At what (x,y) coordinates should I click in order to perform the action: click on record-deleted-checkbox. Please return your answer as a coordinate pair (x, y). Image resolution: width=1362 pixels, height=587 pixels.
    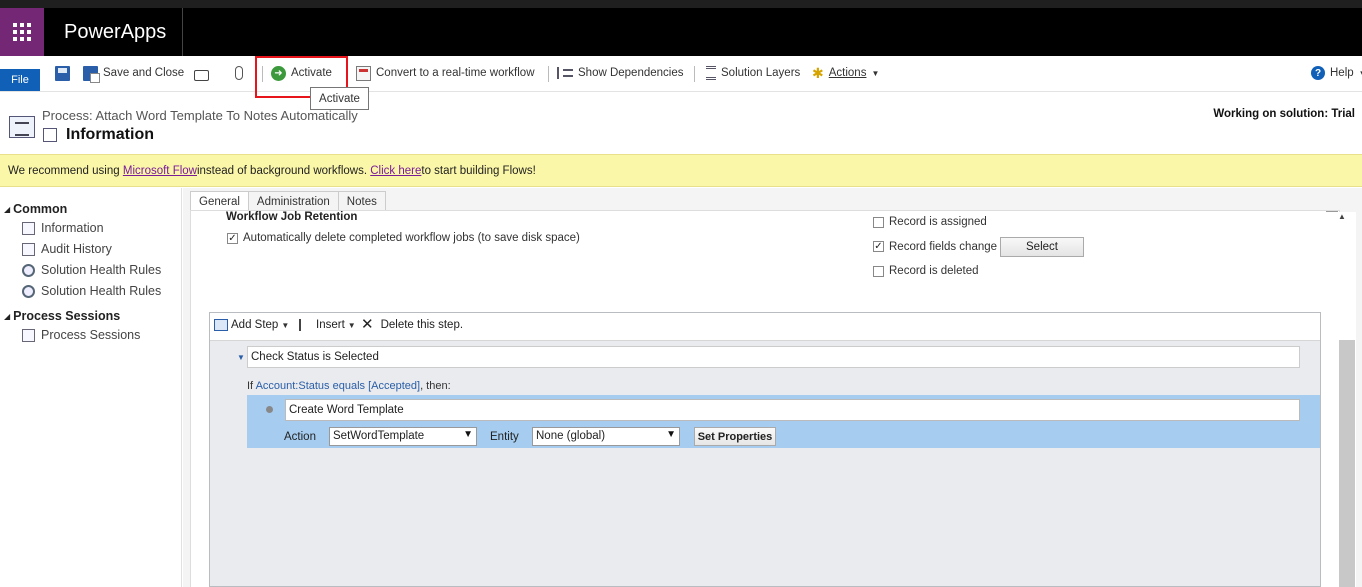
    Looking at the image, I should click on (878, 271).